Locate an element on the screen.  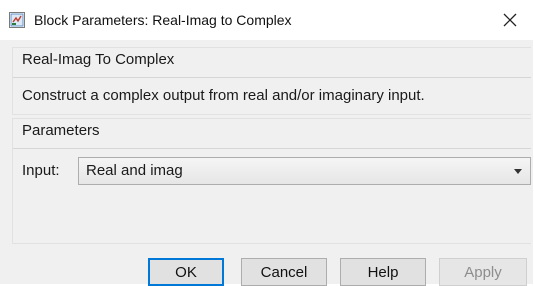
help-button: Help is located at coordinates (383, 272).